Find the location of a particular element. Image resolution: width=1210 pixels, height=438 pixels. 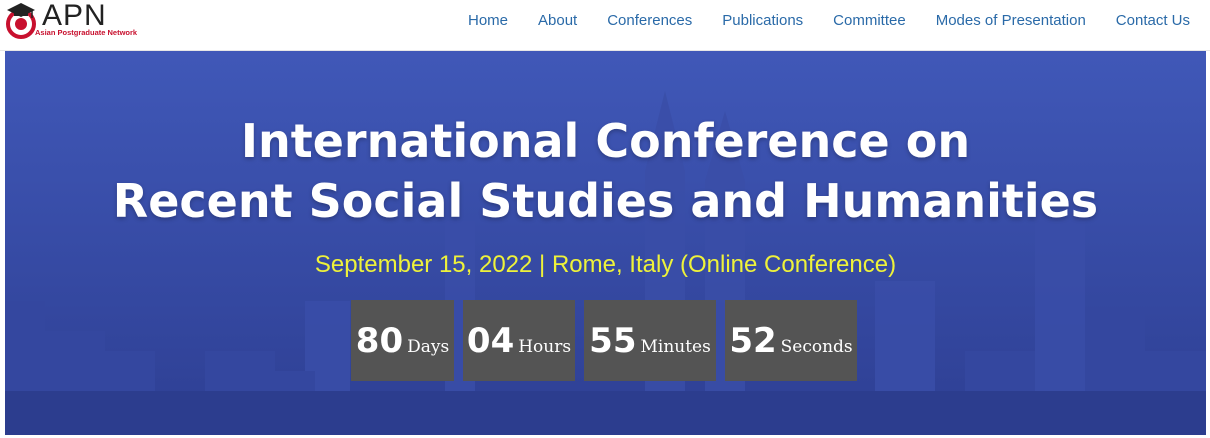

nav-committee: Committee is located at coordinates (869, 20).